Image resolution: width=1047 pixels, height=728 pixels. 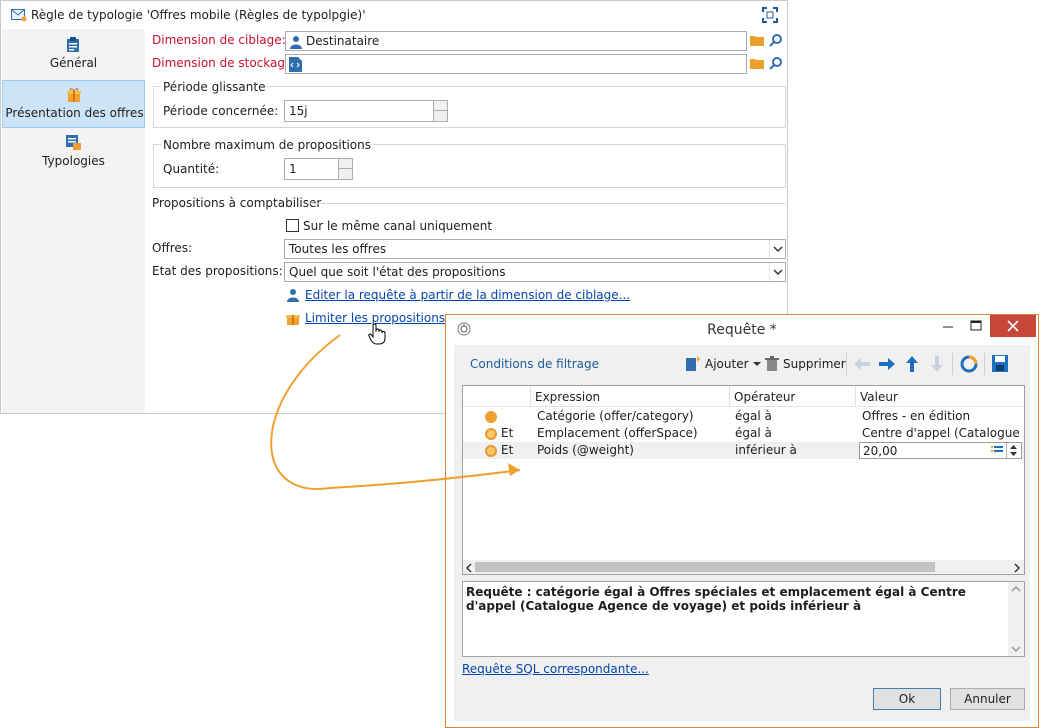 I want to click on clipboard-icon, so click(x=73, y=46).